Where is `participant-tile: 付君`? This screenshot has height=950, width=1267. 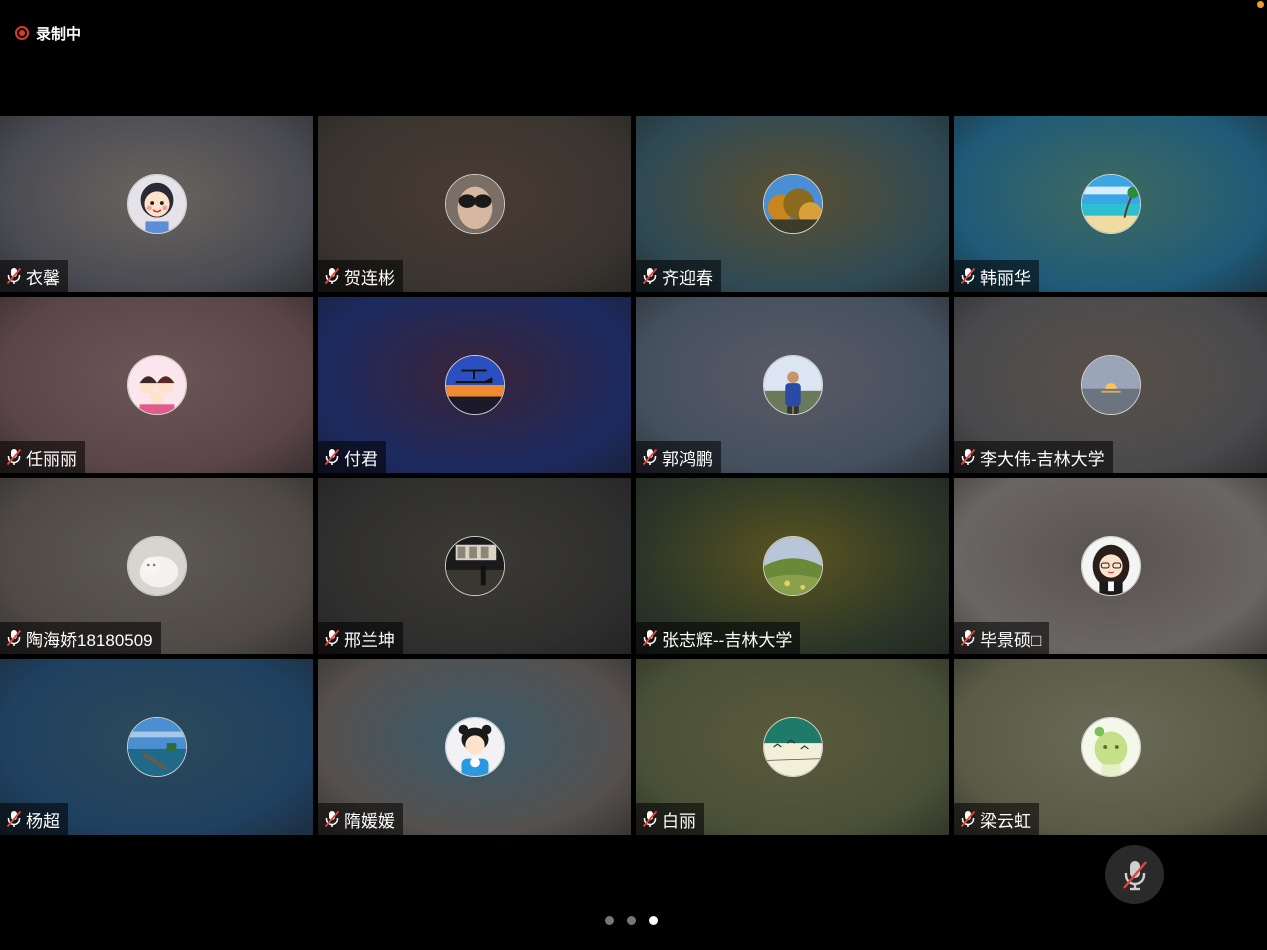 participant-tile: 付君 is located at coordinates (474, 385).